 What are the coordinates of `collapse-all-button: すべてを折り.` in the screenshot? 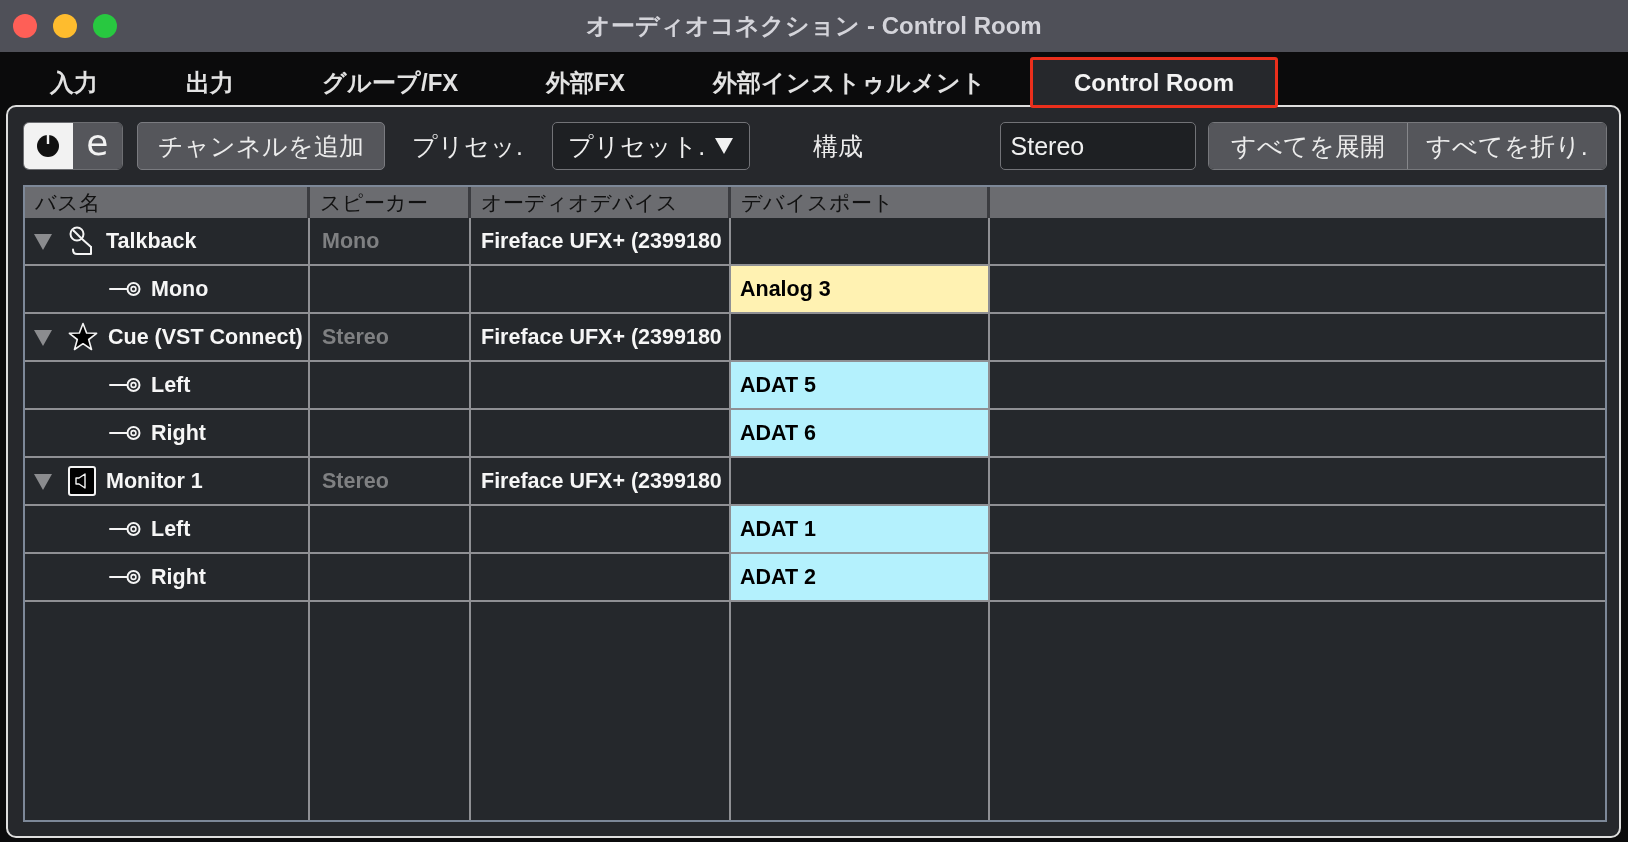 It's located at (1506, 146).